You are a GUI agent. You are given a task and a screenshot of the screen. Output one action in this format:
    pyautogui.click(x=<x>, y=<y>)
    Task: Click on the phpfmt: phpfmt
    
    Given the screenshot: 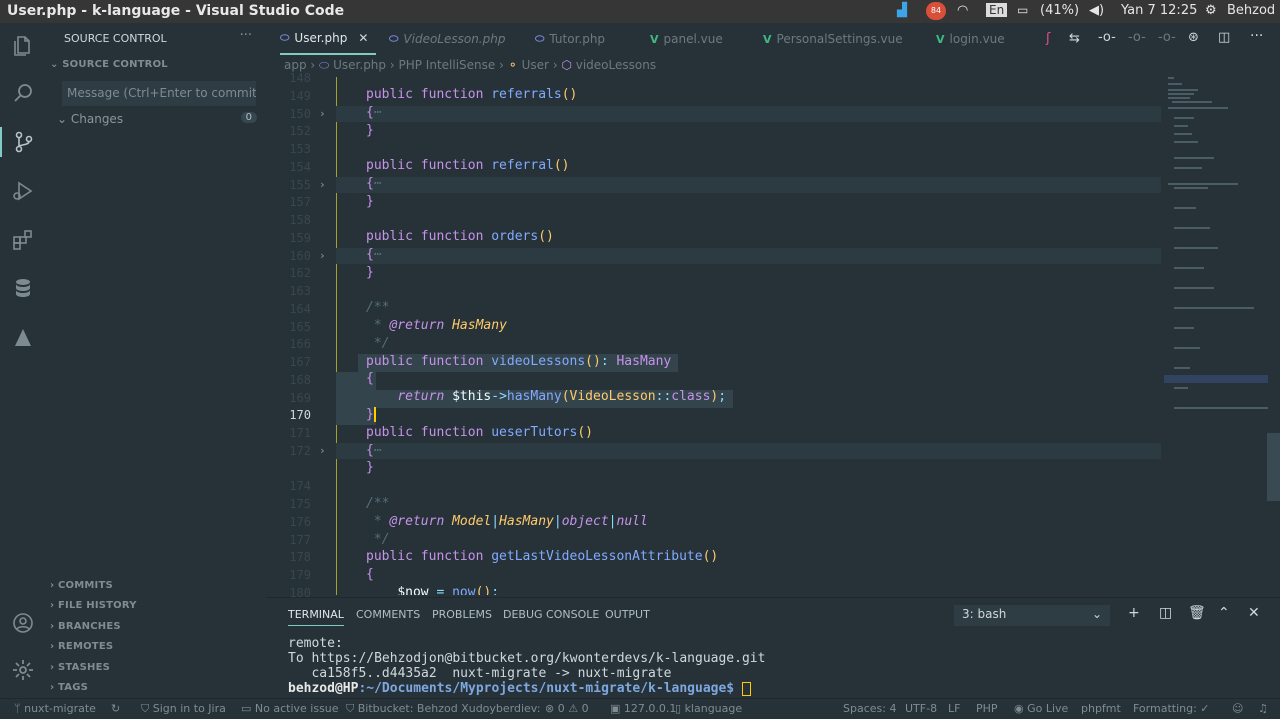 What is the action you would take?
    pyautogui.click(x=1101, y=708)
    